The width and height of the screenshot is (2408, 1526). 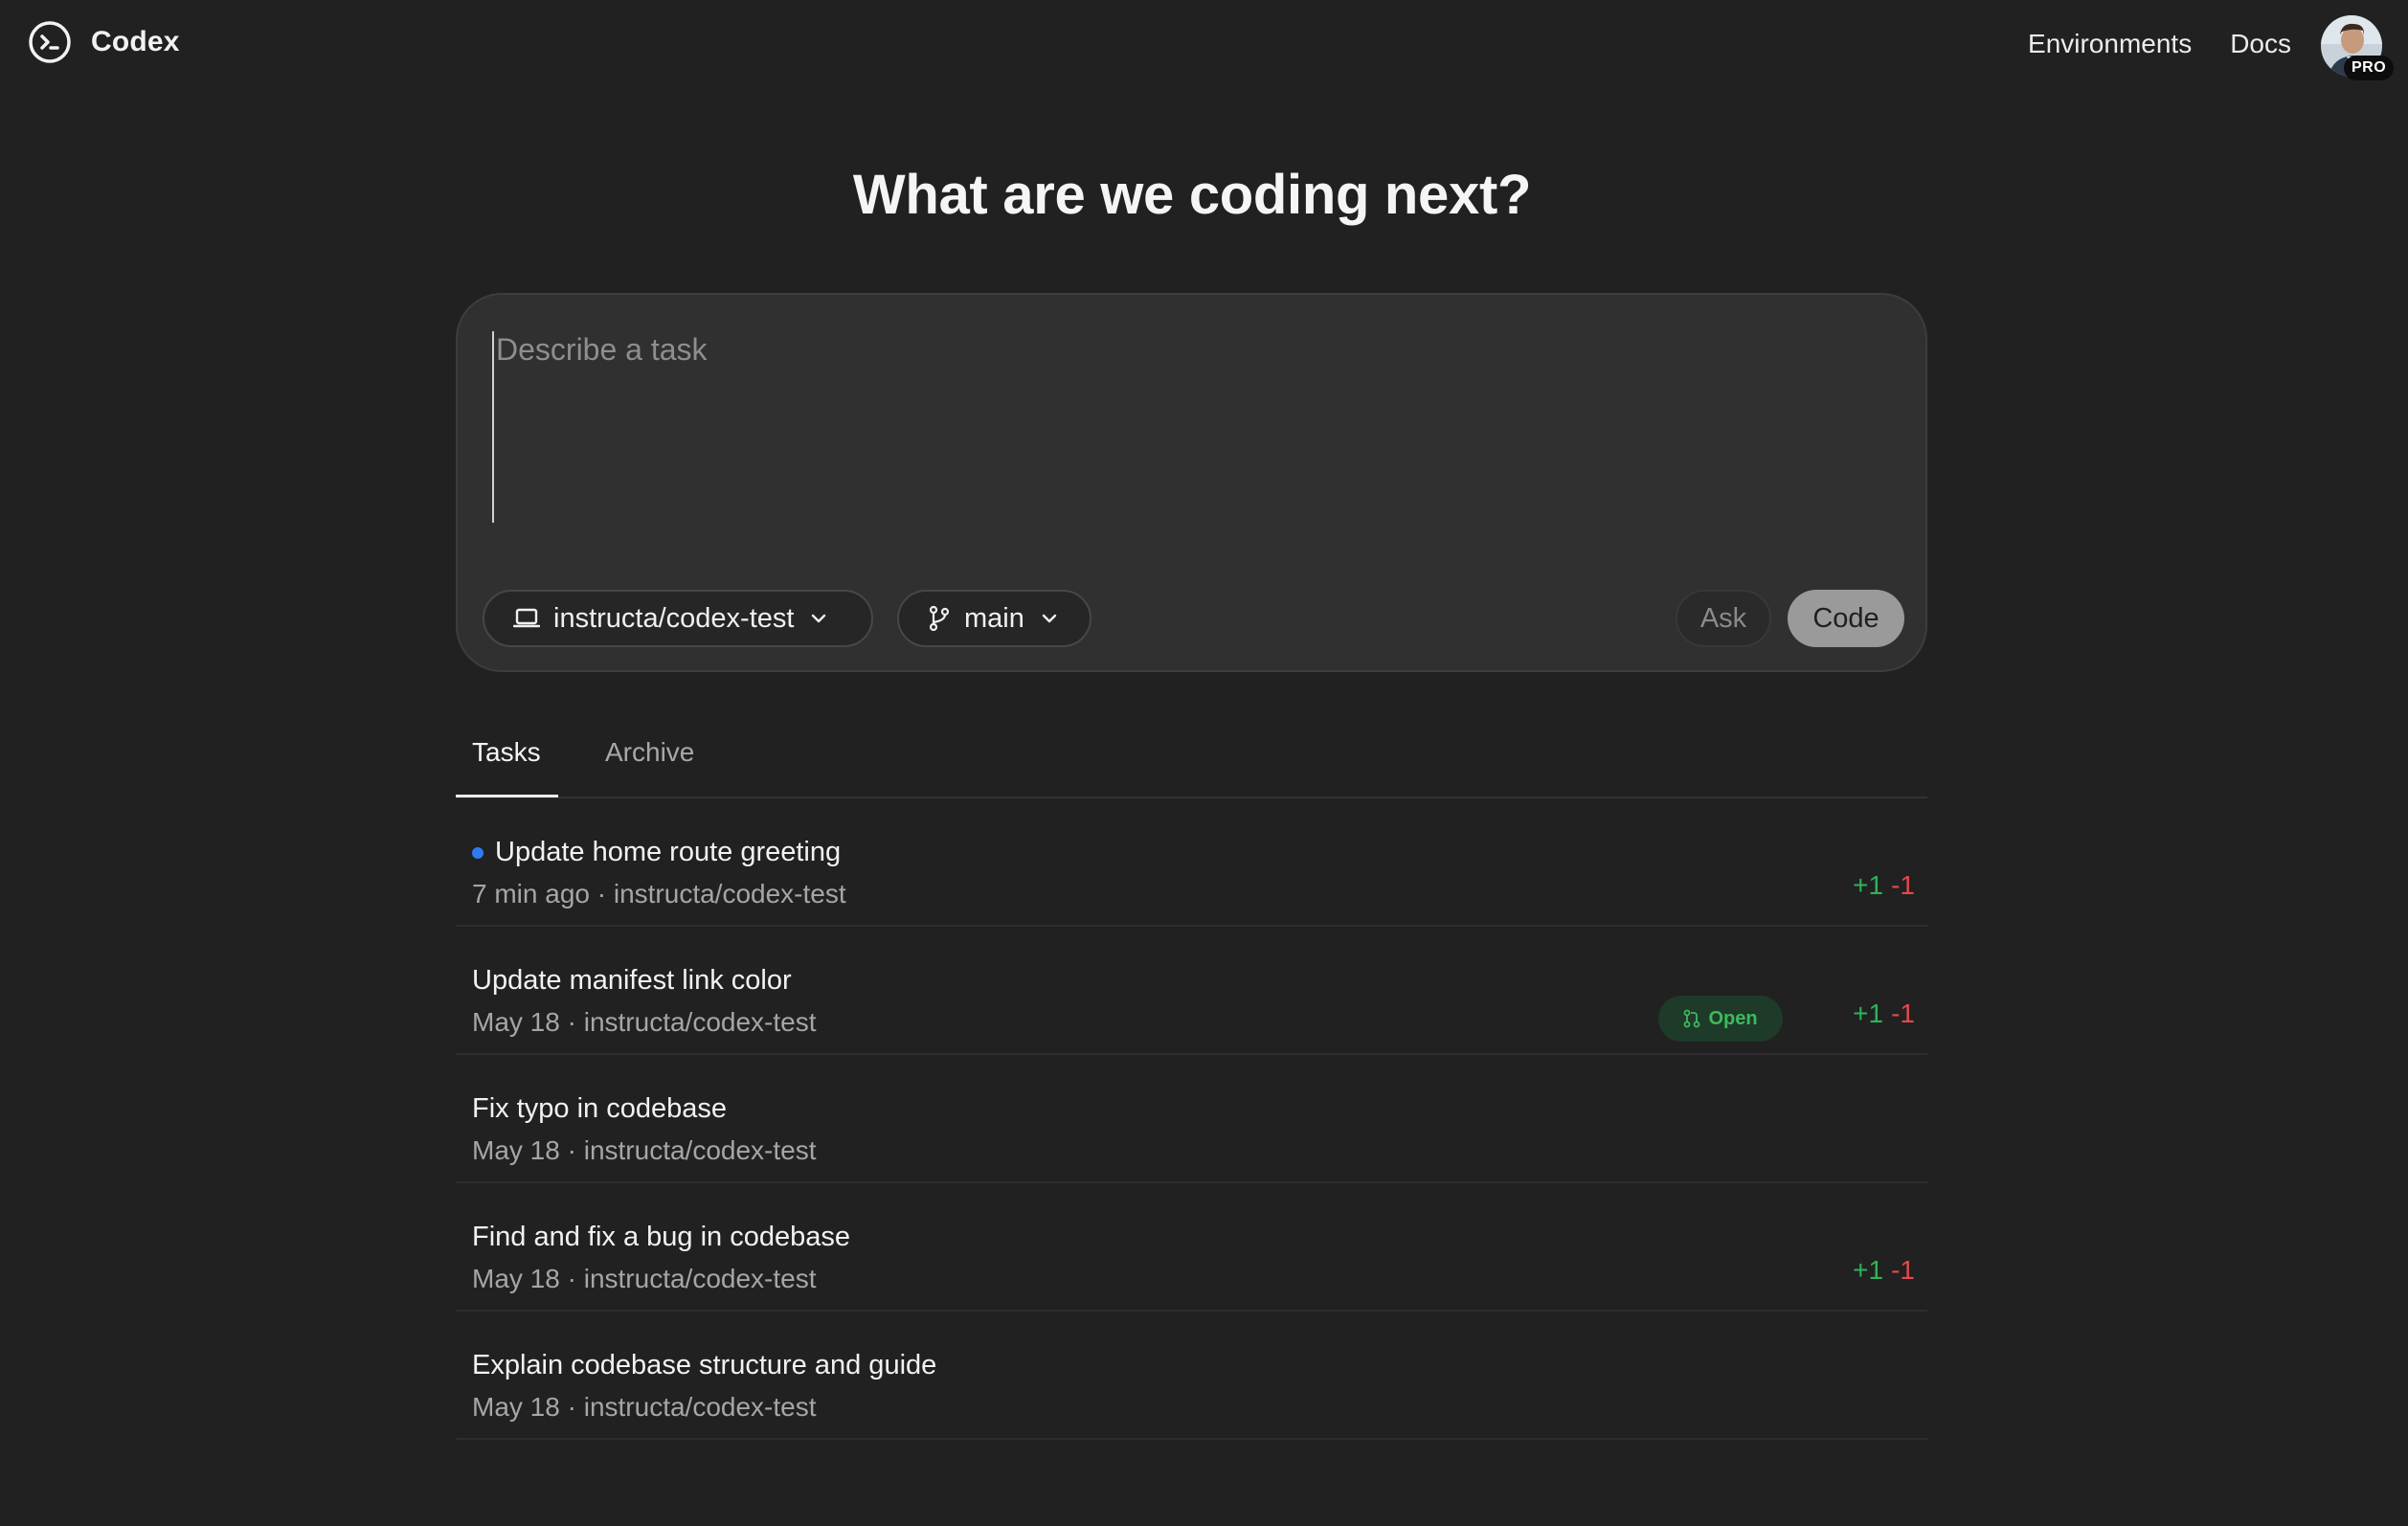 What do you see at coordinates (50, 42) in the screenshot?
I see `codex-logo-icon` at bounding box center [50, 42].